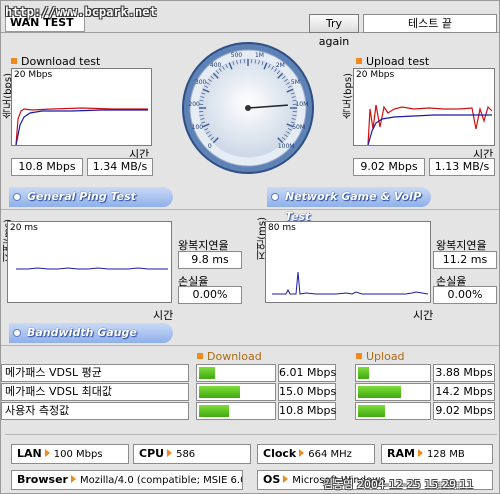 The width and height of the screenshot is (500, 494). What do you see at coordinates (398, 484) in the screenshot?
I see `capture-timestamp: 김동영 2004-12-25 15:29:11` at bounding box center [398, 484].